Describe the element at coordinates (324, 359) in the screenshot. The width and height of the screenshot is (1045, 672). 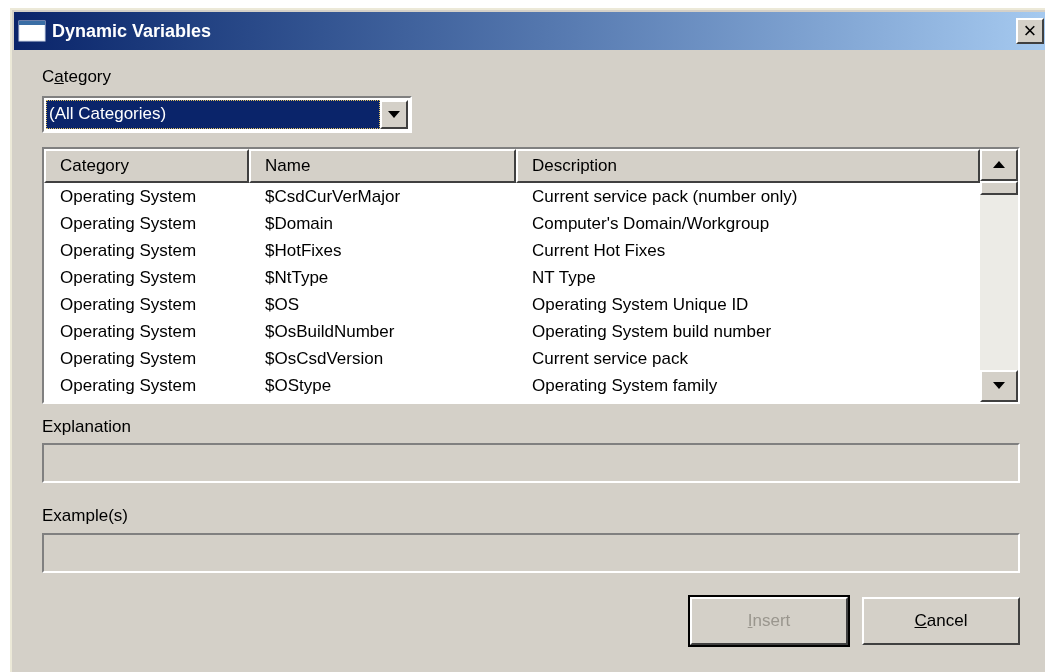
I see `table-cell-text: $OsCsdVersion` at that location.